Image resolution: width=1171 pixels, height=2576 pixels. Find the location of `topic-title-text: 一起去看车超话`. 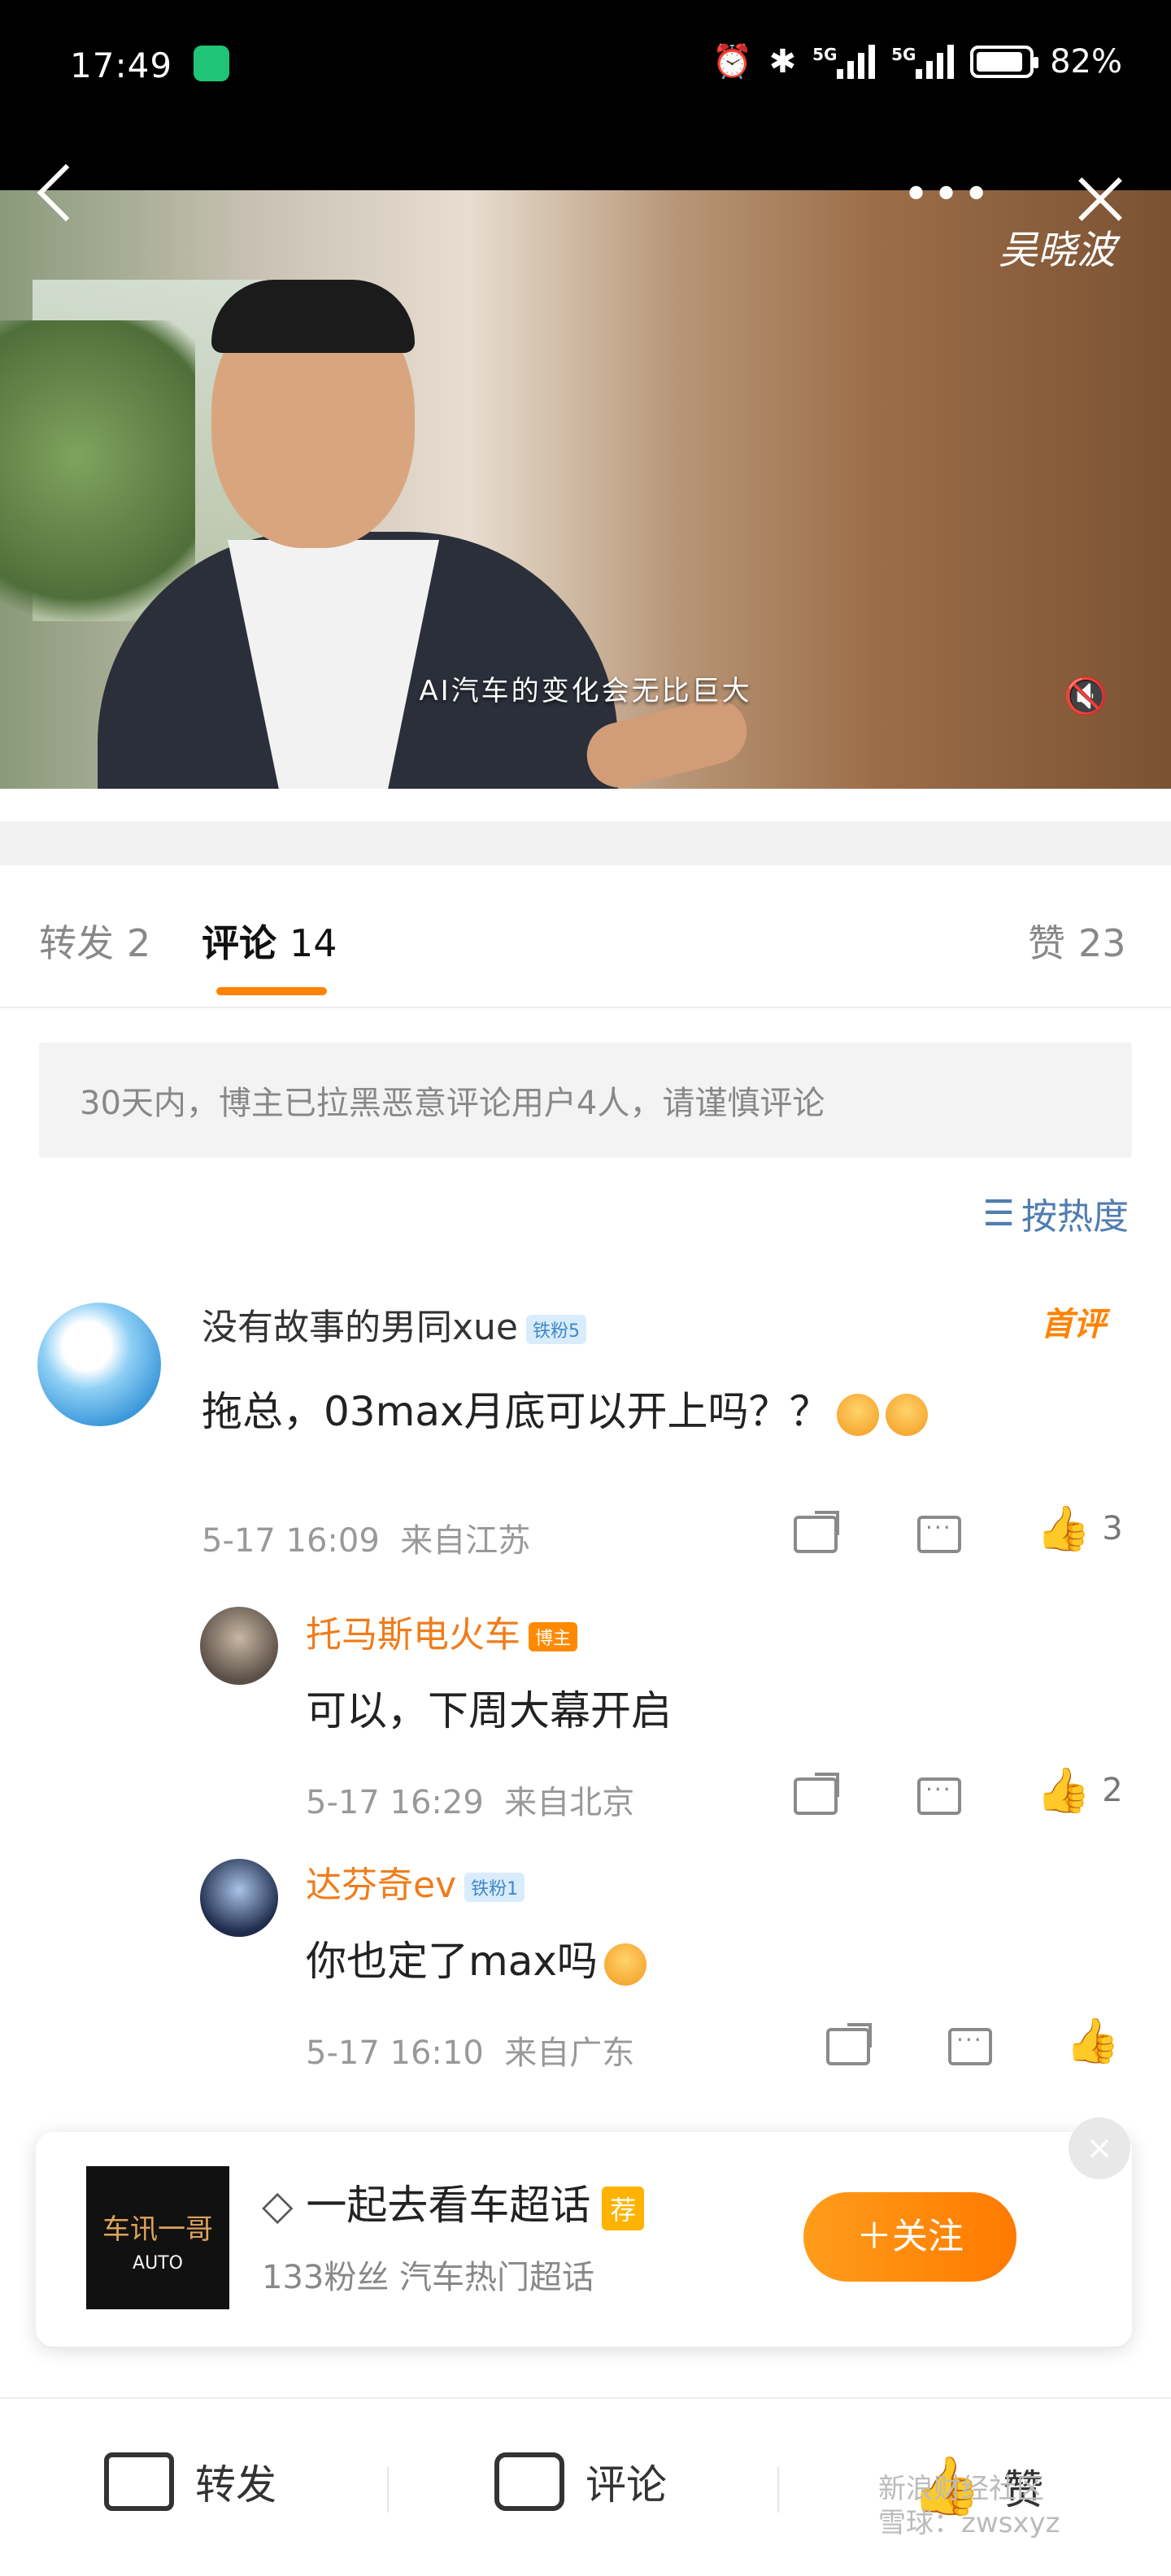

topic-title-text: 一起去看车超话 is located at coordinates (448, 2205).